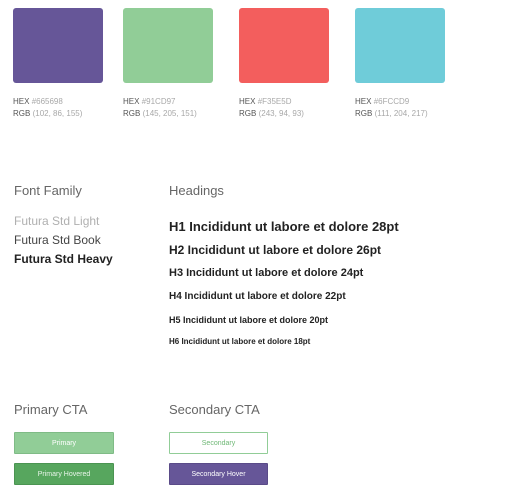 This screenshot has width=514, height=502. I want to click on heading-h4-sample: H4 Incididunt ut labore et dolore 22pt, so click(257, 296).